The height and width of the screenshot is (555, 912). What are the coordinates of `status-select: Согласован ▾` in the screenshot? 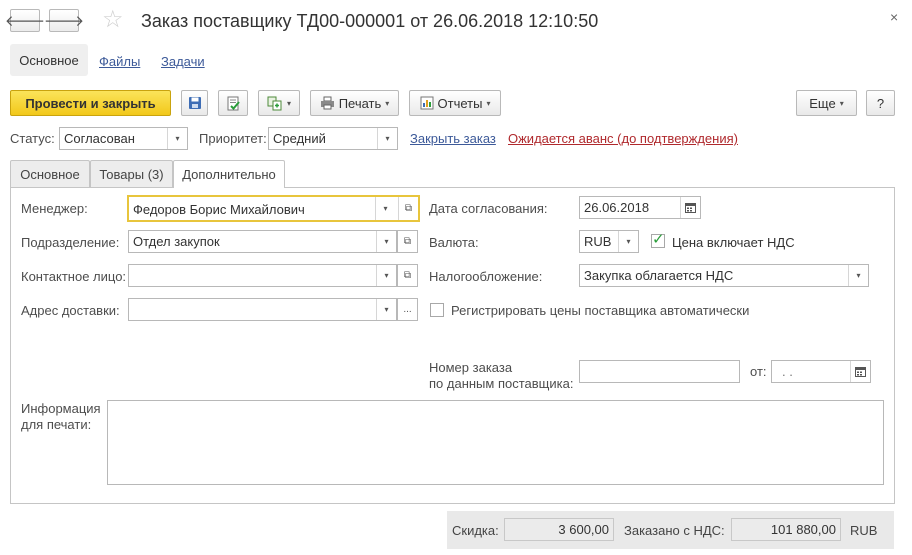 It's located at (123, 138).